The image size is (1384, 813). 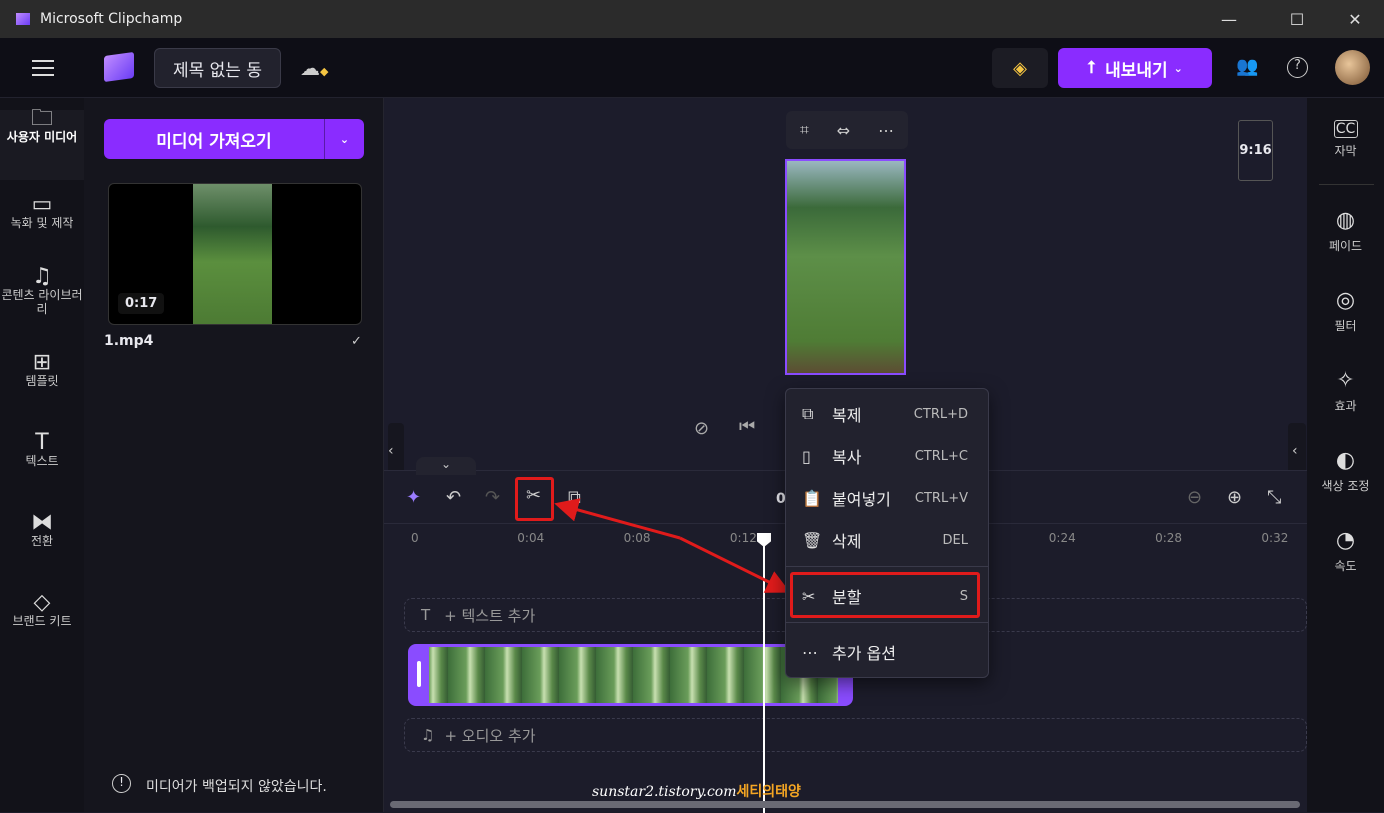 I want to click on nav-my-media: 🗀 사용자 미디어, so click(x=42, y=144).